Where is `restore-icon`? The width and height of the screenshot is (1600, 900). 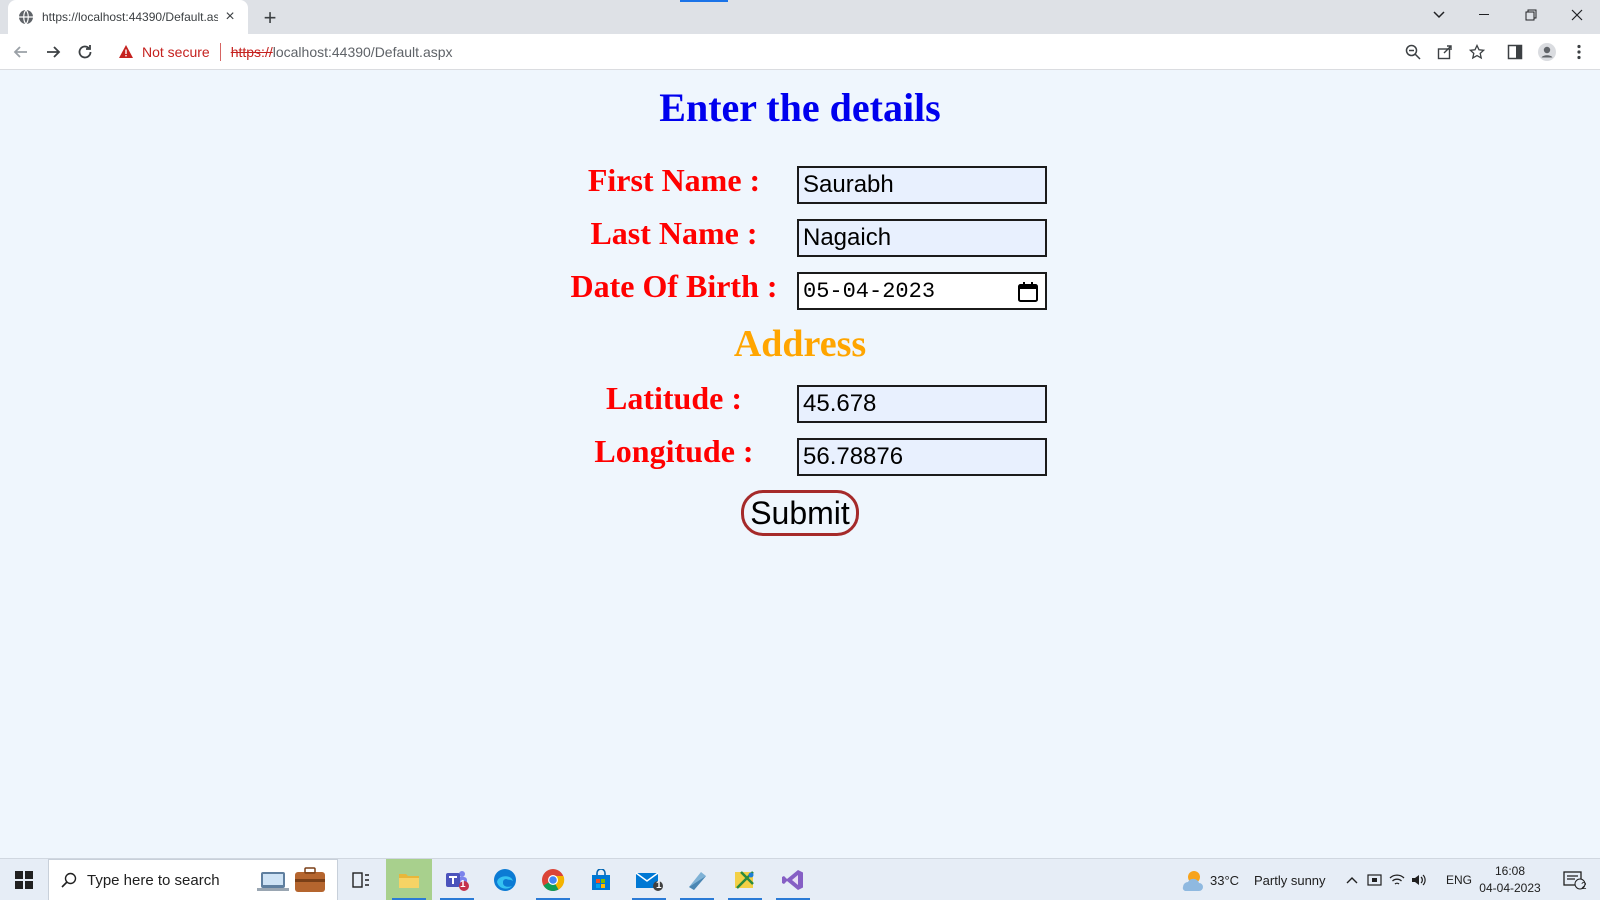
restore-icon is located at coordinates (1531, 15).